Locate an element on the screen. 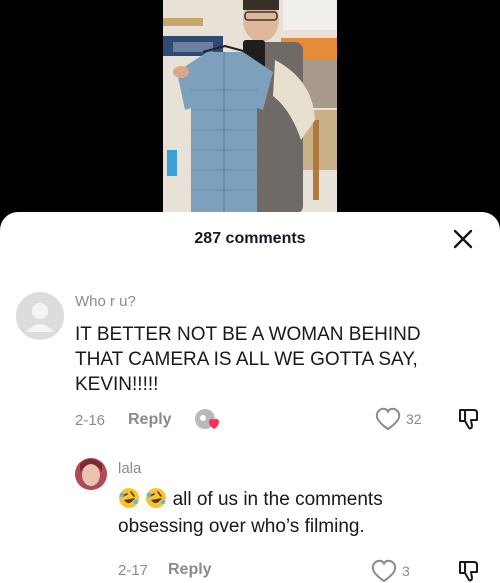 This screenshot has height=583, width=500. close-icon is located at coordinates (463, 239).